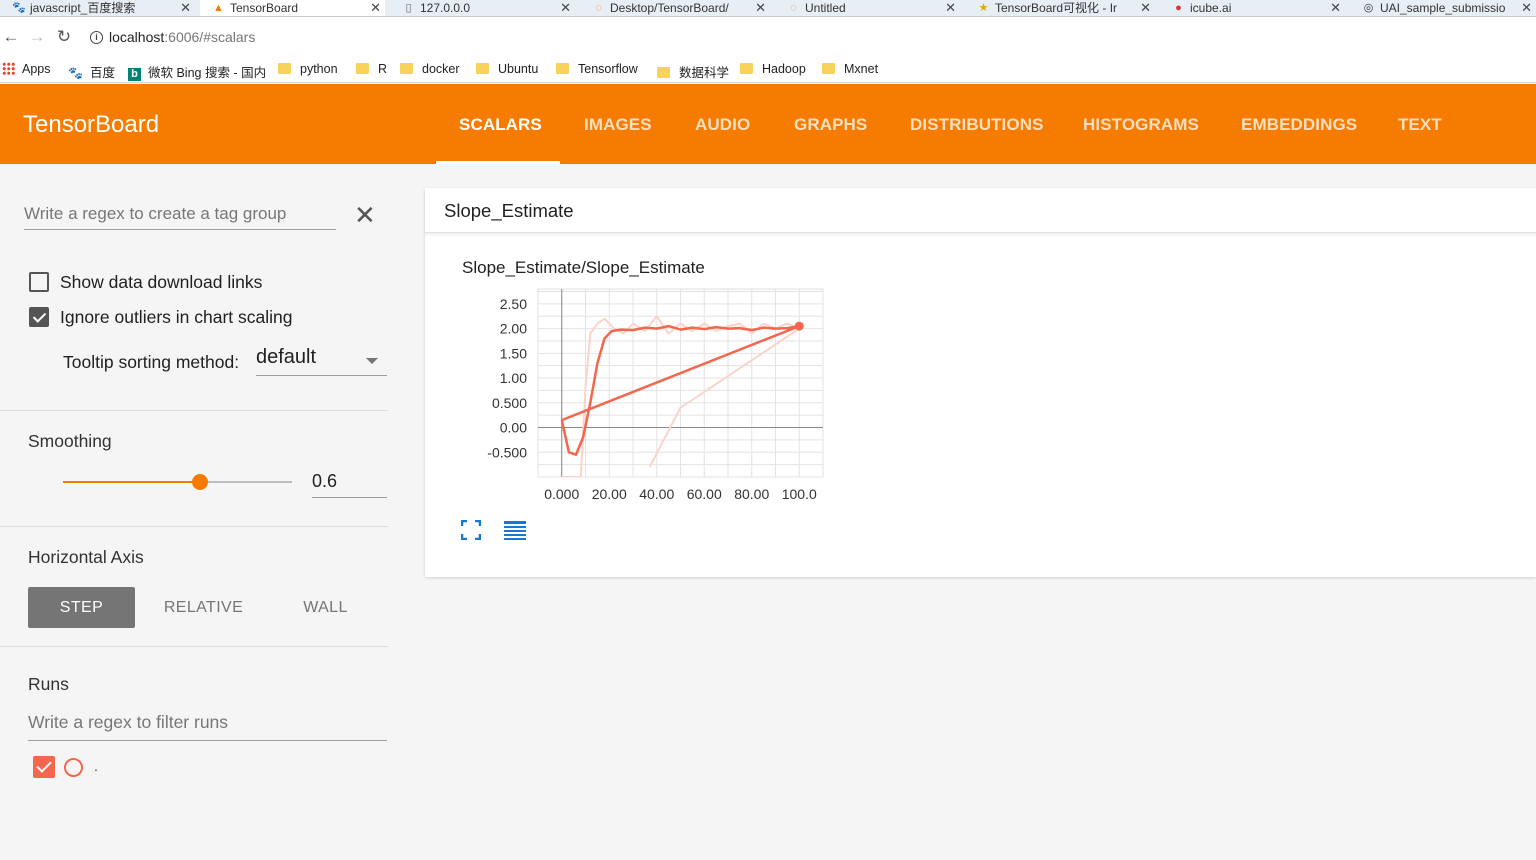 The height and width of the screenshot is (860, 1536). I want to click on bookmark-item: Hadoop, so click(773, 69).